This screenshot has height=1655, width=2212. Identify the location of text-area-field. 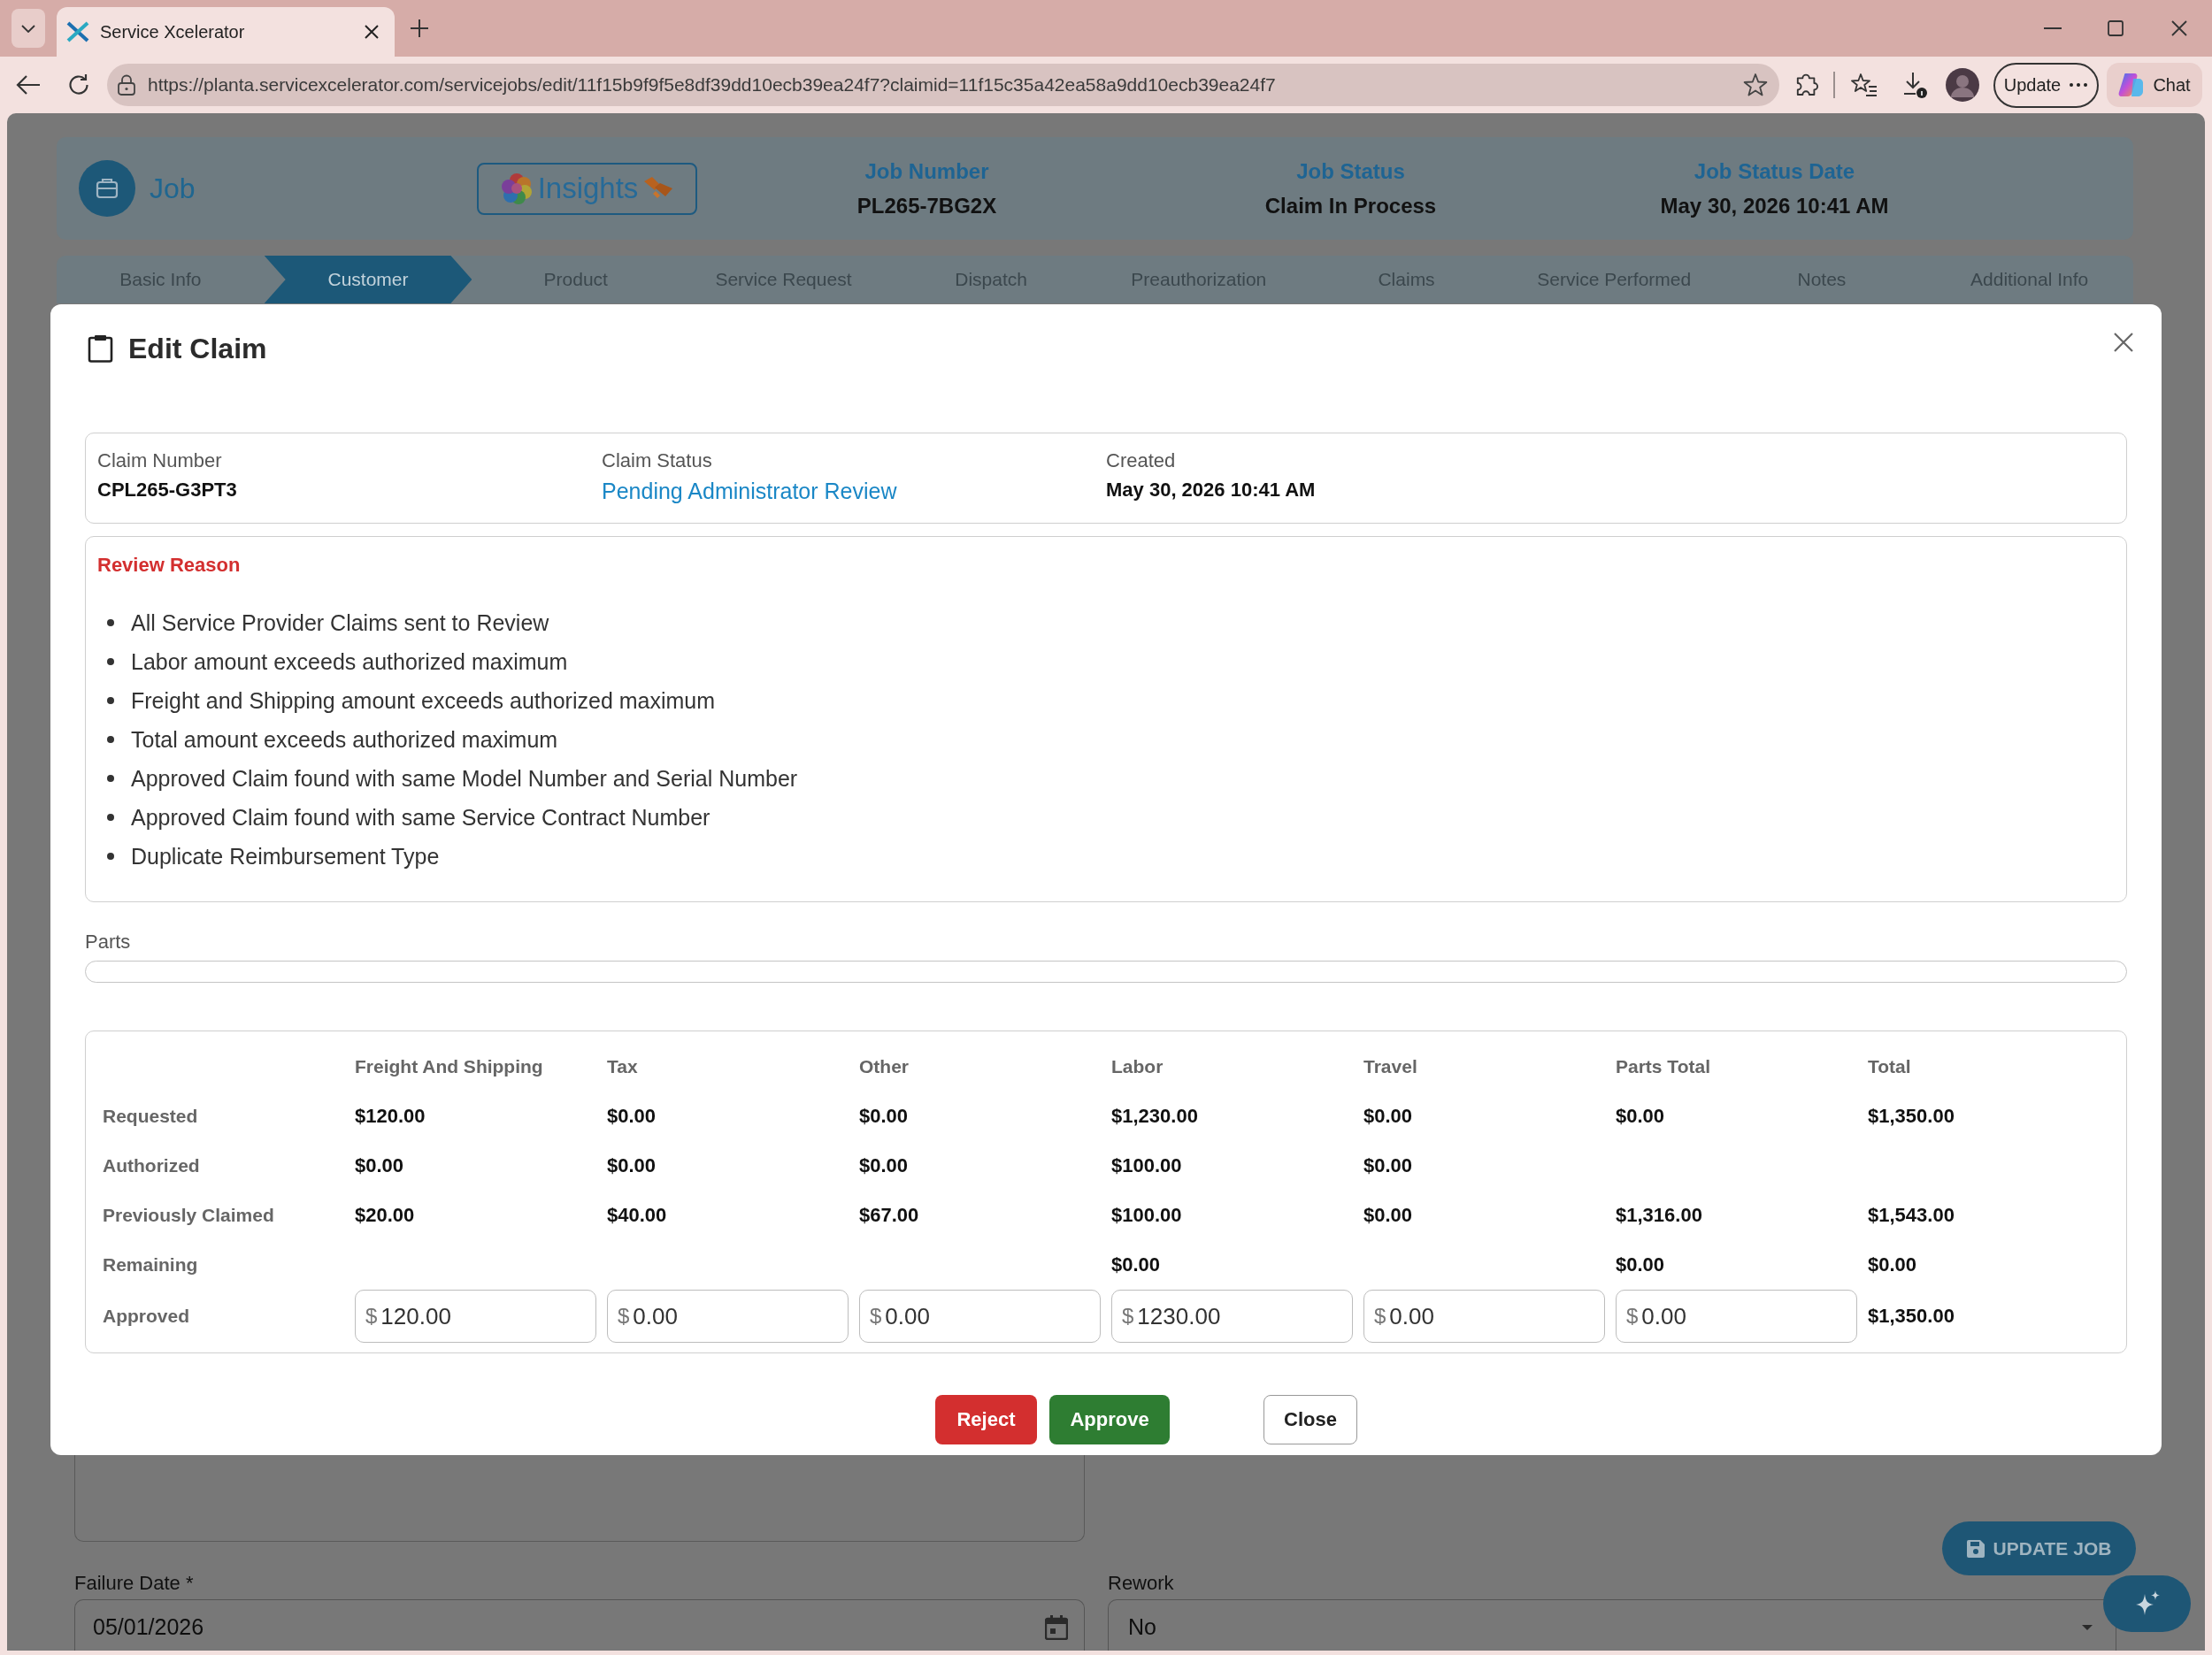
(580, 1498).